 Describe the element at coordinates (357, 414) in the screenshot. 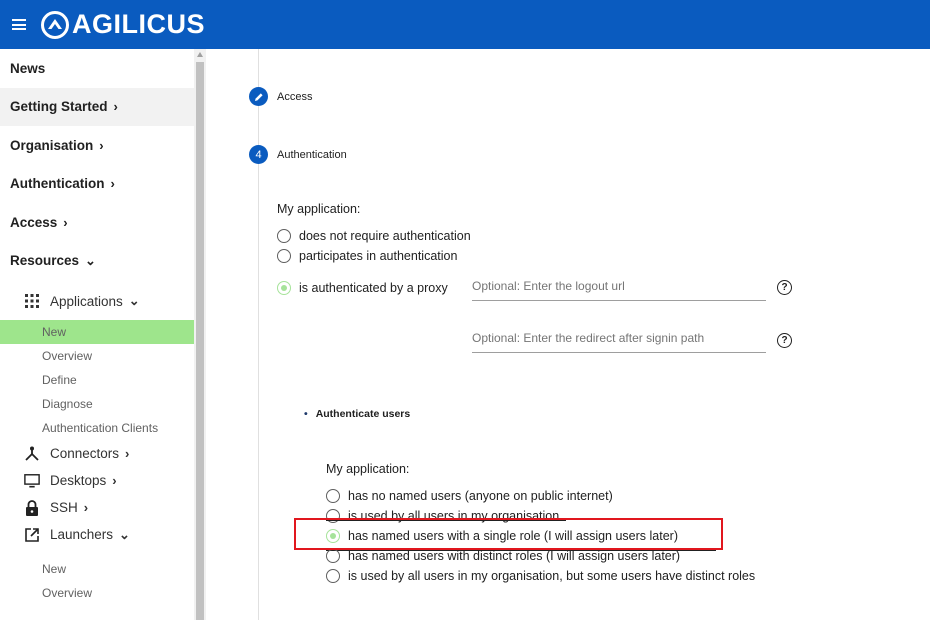

I see `authenticate-users-heading: Authenticate users` at that location.